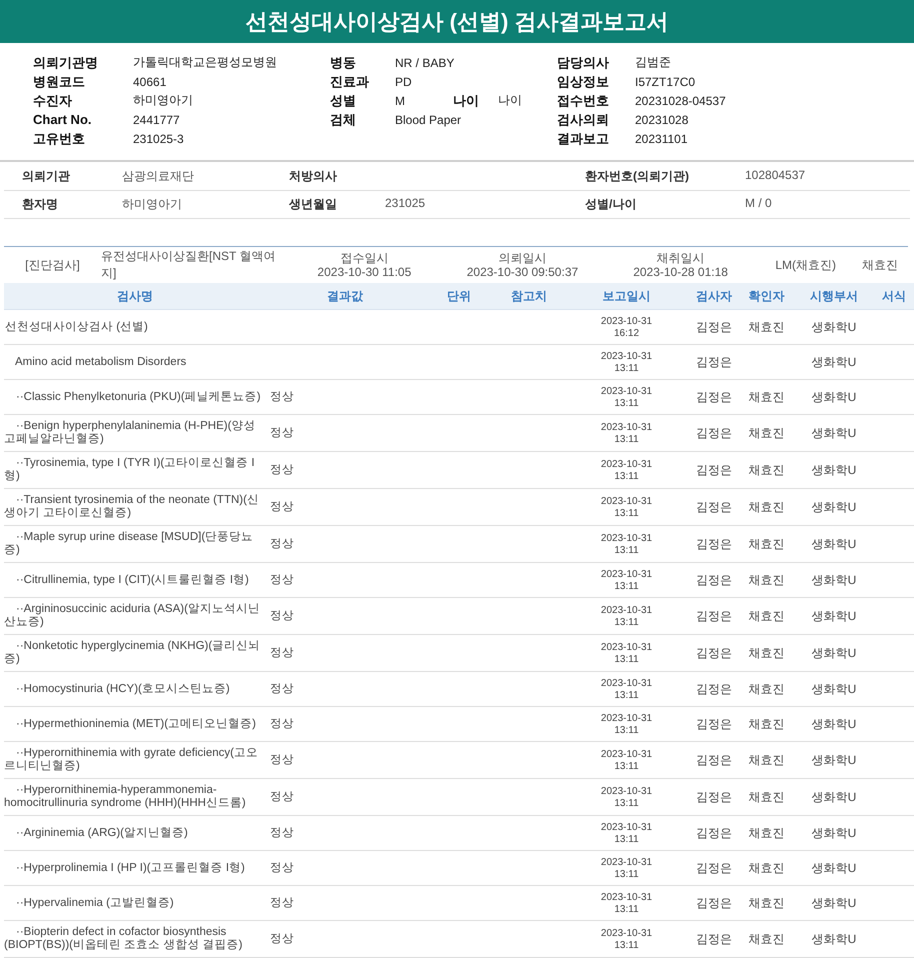  Describe the element at coordinates (611, 205) in the screenshot. I see `field-label: 성별/나이` at that location.